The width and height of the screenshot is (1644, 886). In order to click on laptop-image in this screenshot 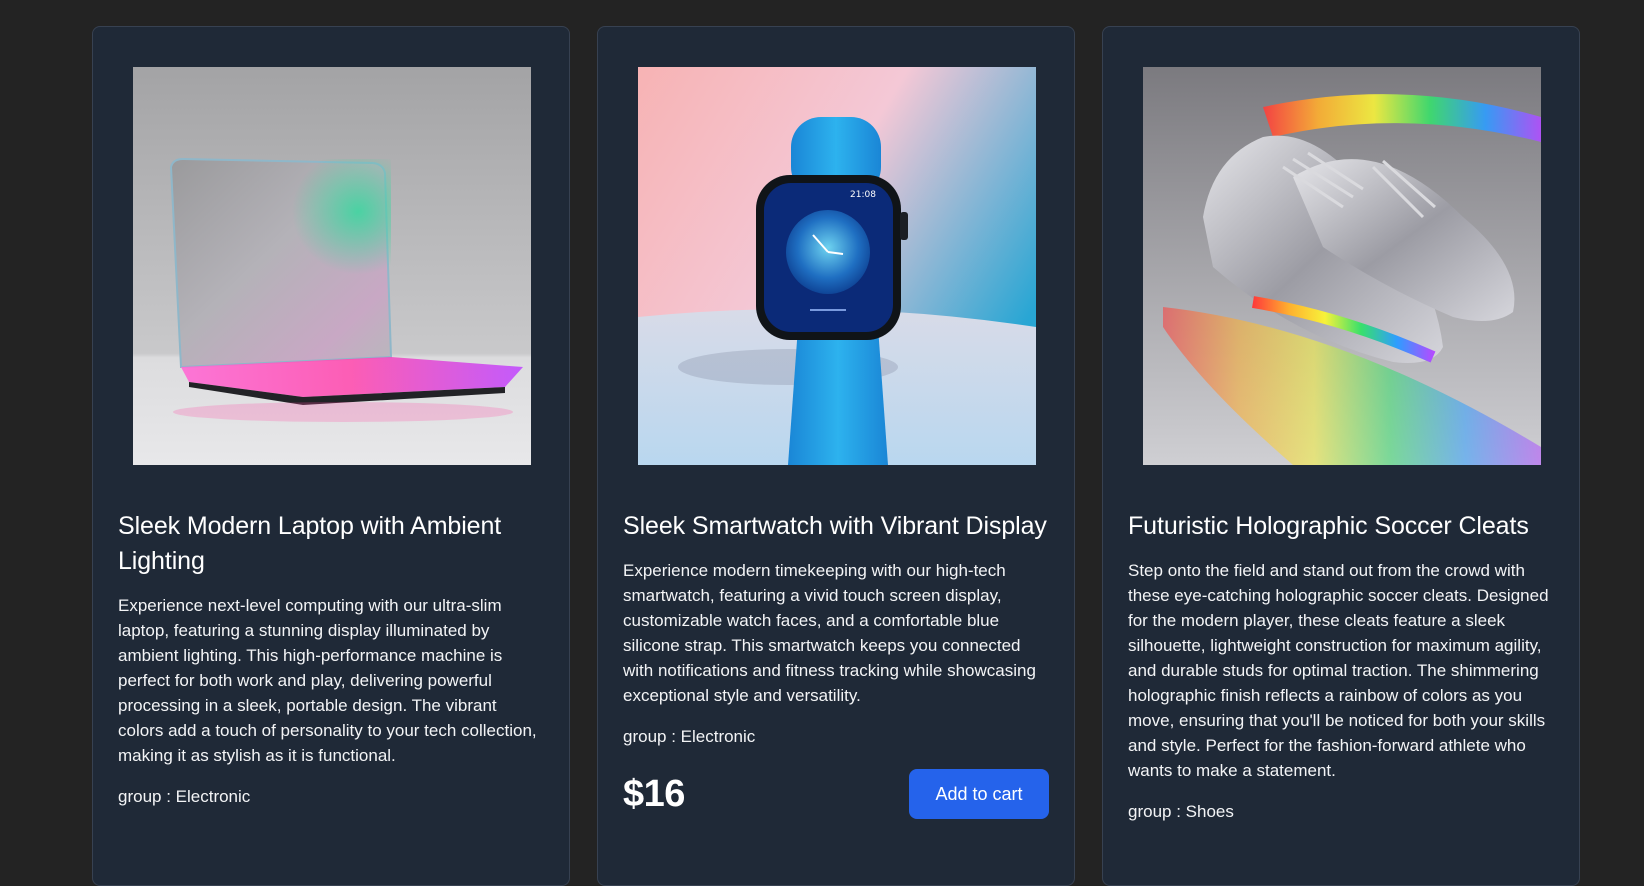, I will do `click(332, 266)`.